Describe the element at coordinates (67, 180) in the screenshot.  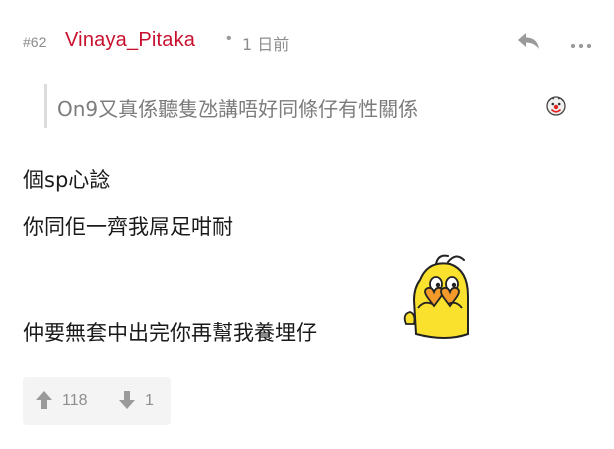
I see `post-body-line-1: 個sp心諗` at that location.